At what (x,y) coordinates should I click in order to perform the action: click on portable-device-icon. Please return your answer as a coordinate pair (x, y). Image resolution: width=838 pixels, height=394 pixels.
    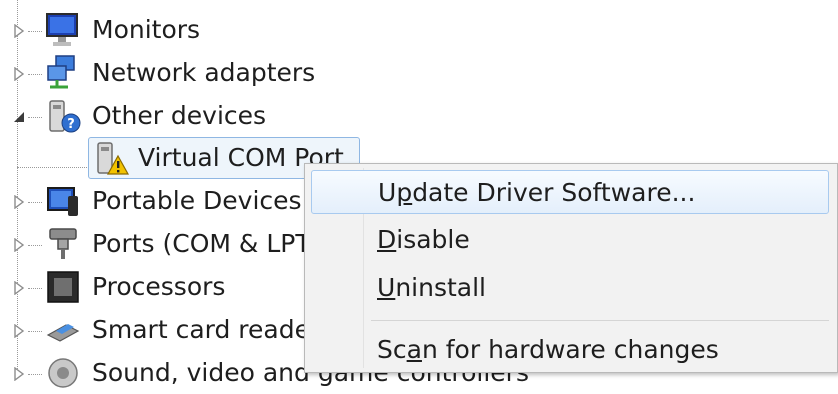
    Looking at the image, I should click on (62, 201).